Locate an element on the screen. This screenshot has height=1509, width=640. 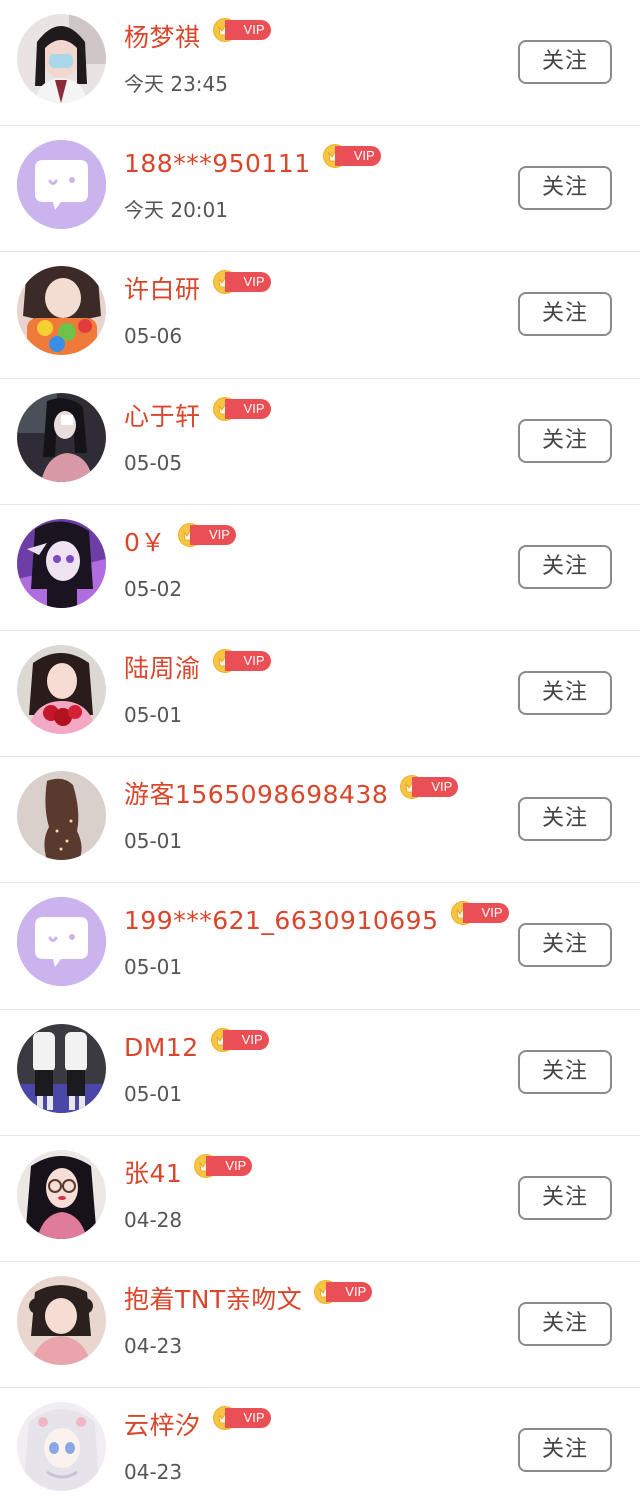
name-line: 许白研 VIP is located at coordinates (197, 289).